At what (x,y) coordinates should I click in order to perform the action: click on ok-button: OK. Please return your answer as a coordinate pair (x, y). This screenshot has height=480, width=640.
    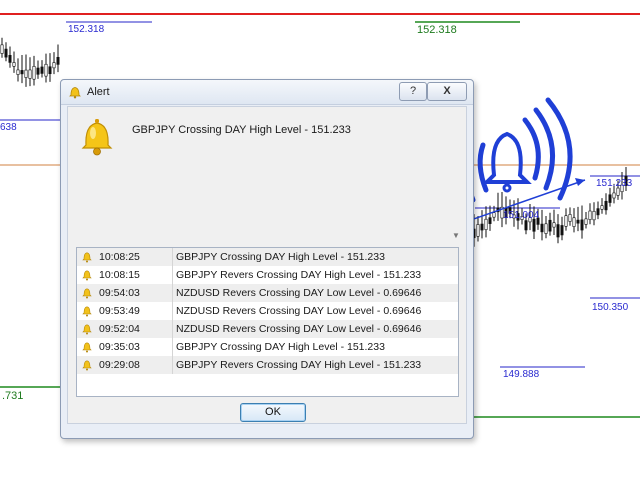
    Looking at the image, I should click on (273, 412).